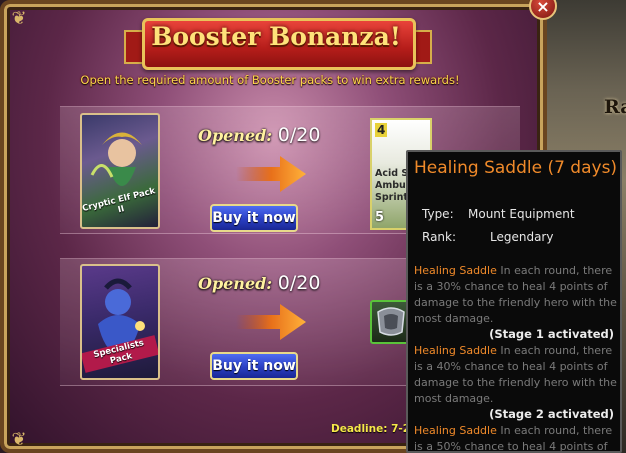 The image size is (626, 453). What do you see at coordinates (438, 214) in the screenshot?
I see `tooltip-type-label: Type:` at bounding box center [438, 214].